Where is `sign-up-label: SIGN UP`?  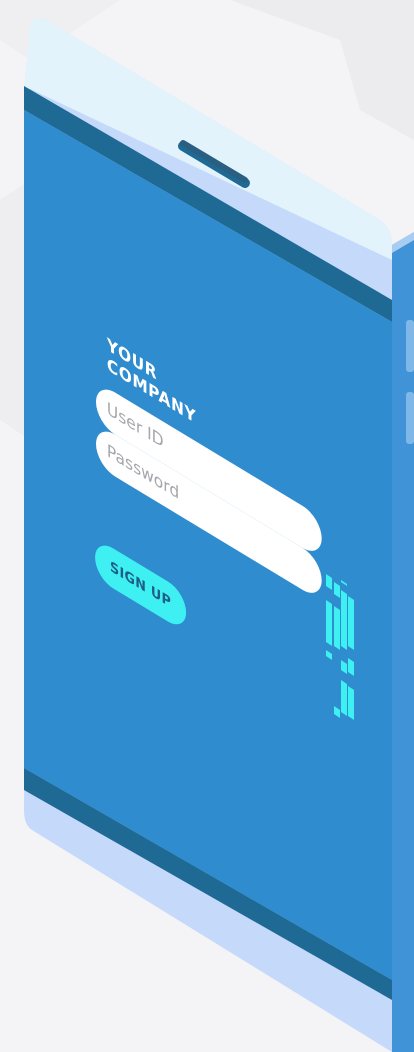 sign-up-label: SIGN UP is located at coordinates (141, 585).